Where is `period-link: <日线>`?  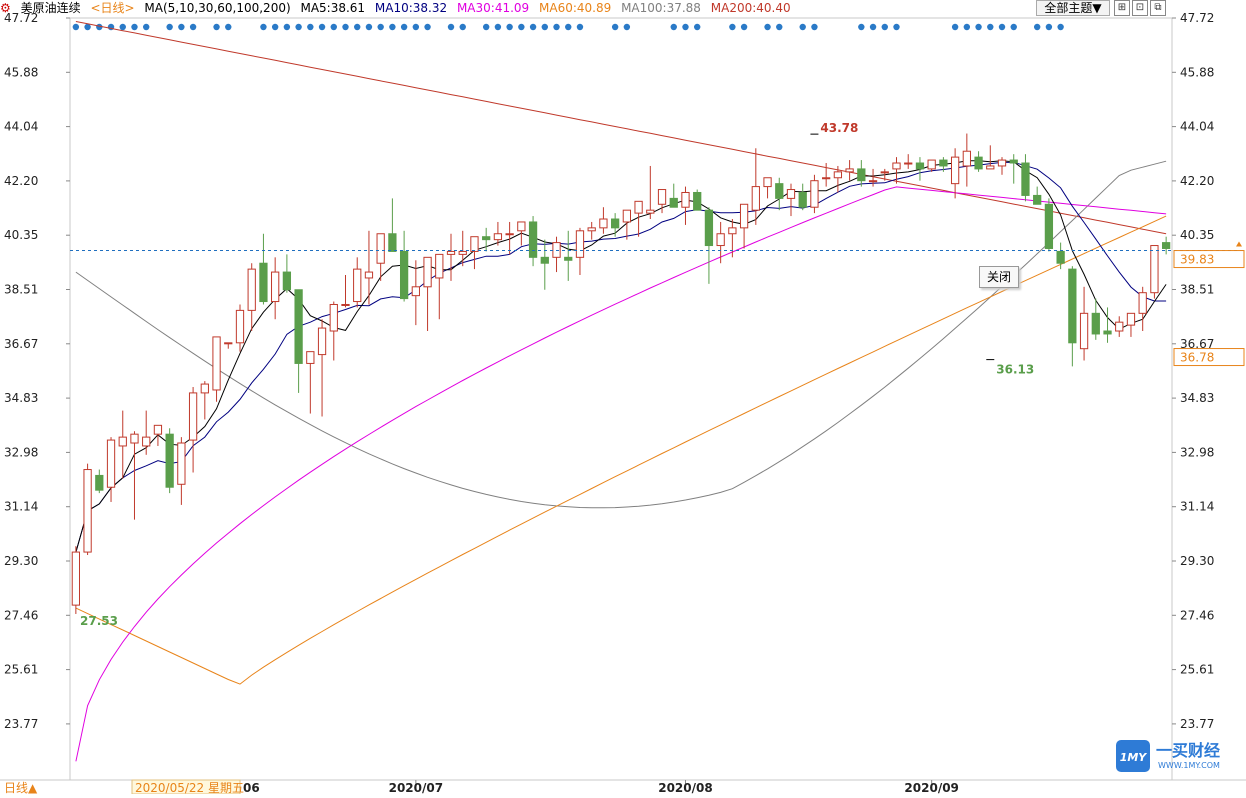
period-link: <日线> is located at coordinates (112, 8).